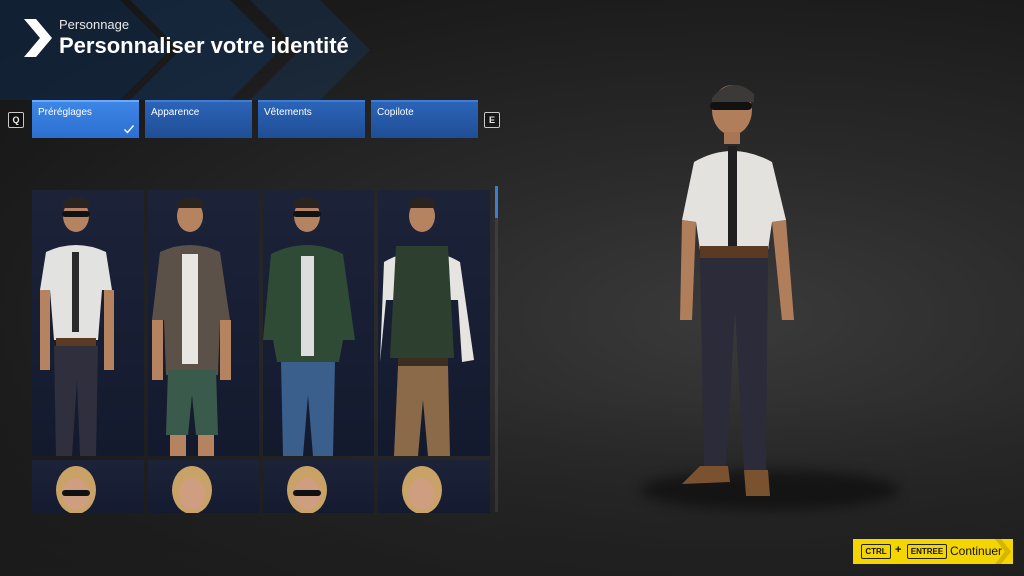 Image resolution: width=1024 pixels, height=576 pixels. Describe the element at coordinates (16, 120) in the screenshot. I see `prev-tab-key: Q` at that location.